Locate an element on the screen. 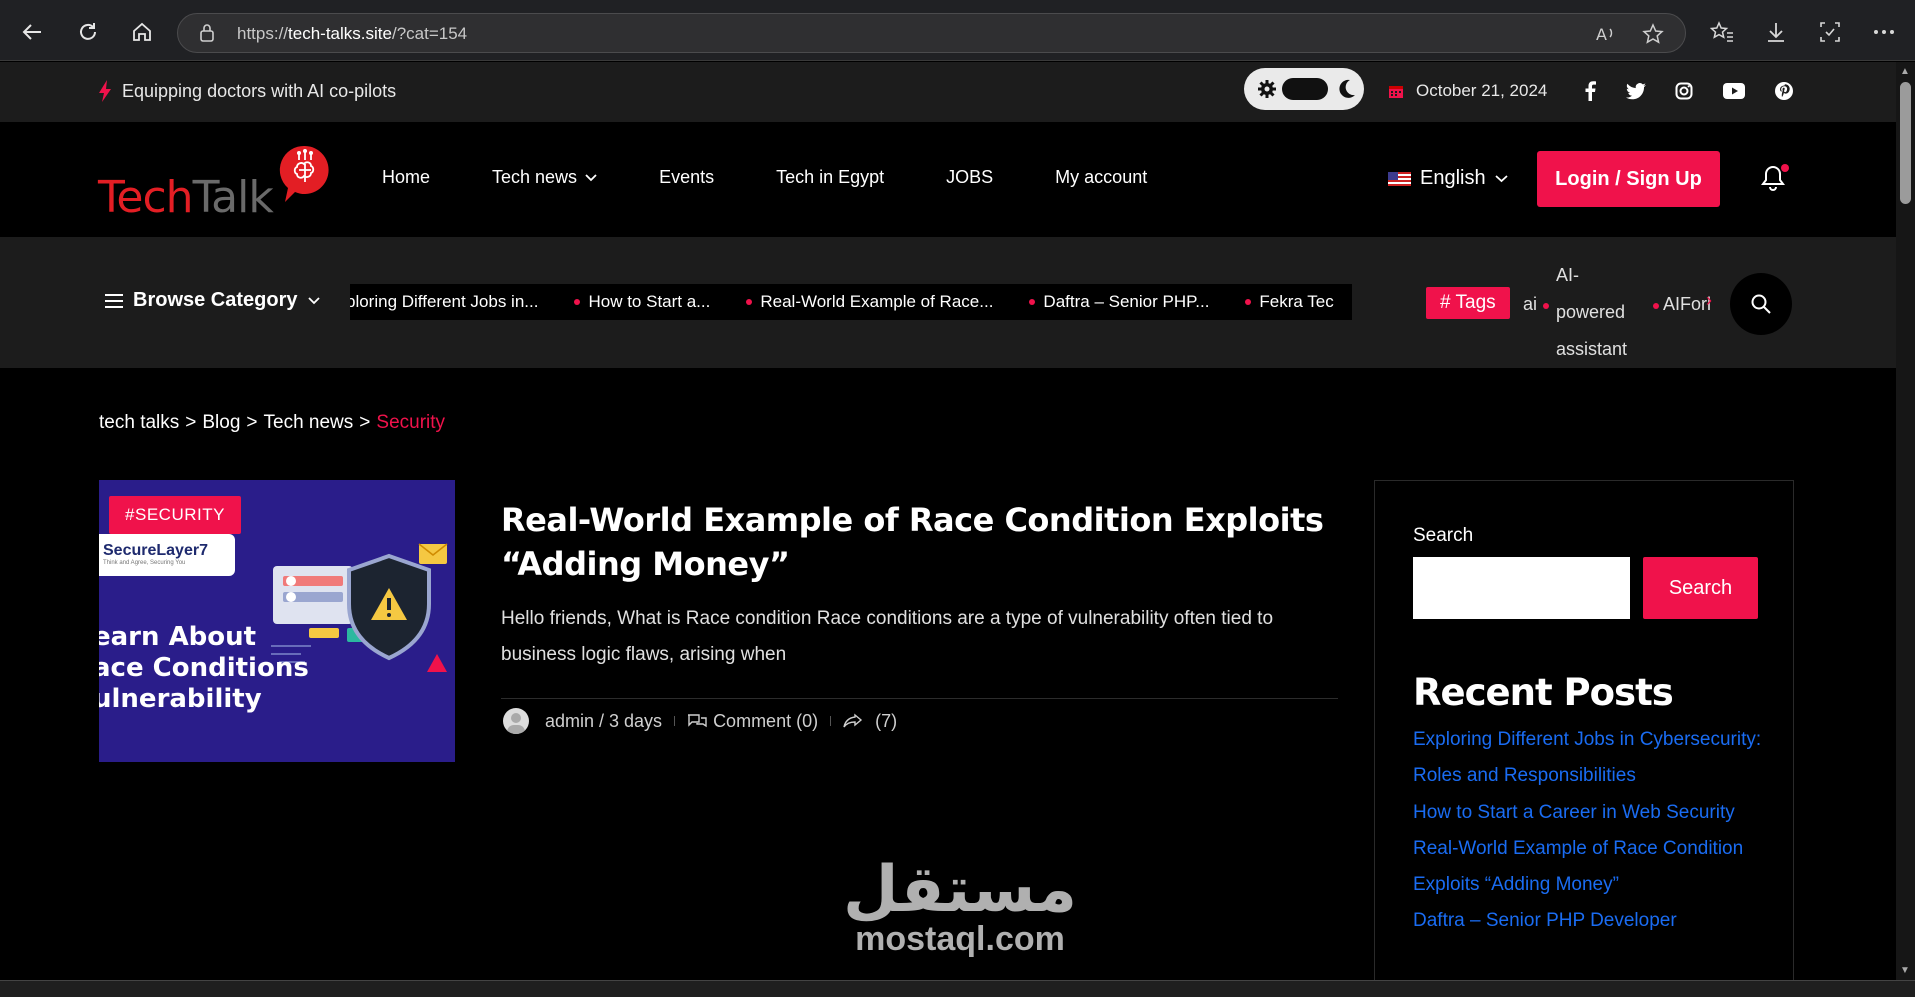 This screenshot has height=997, width=1915. nav-events-label: Events is located at coordinates (687, 177).